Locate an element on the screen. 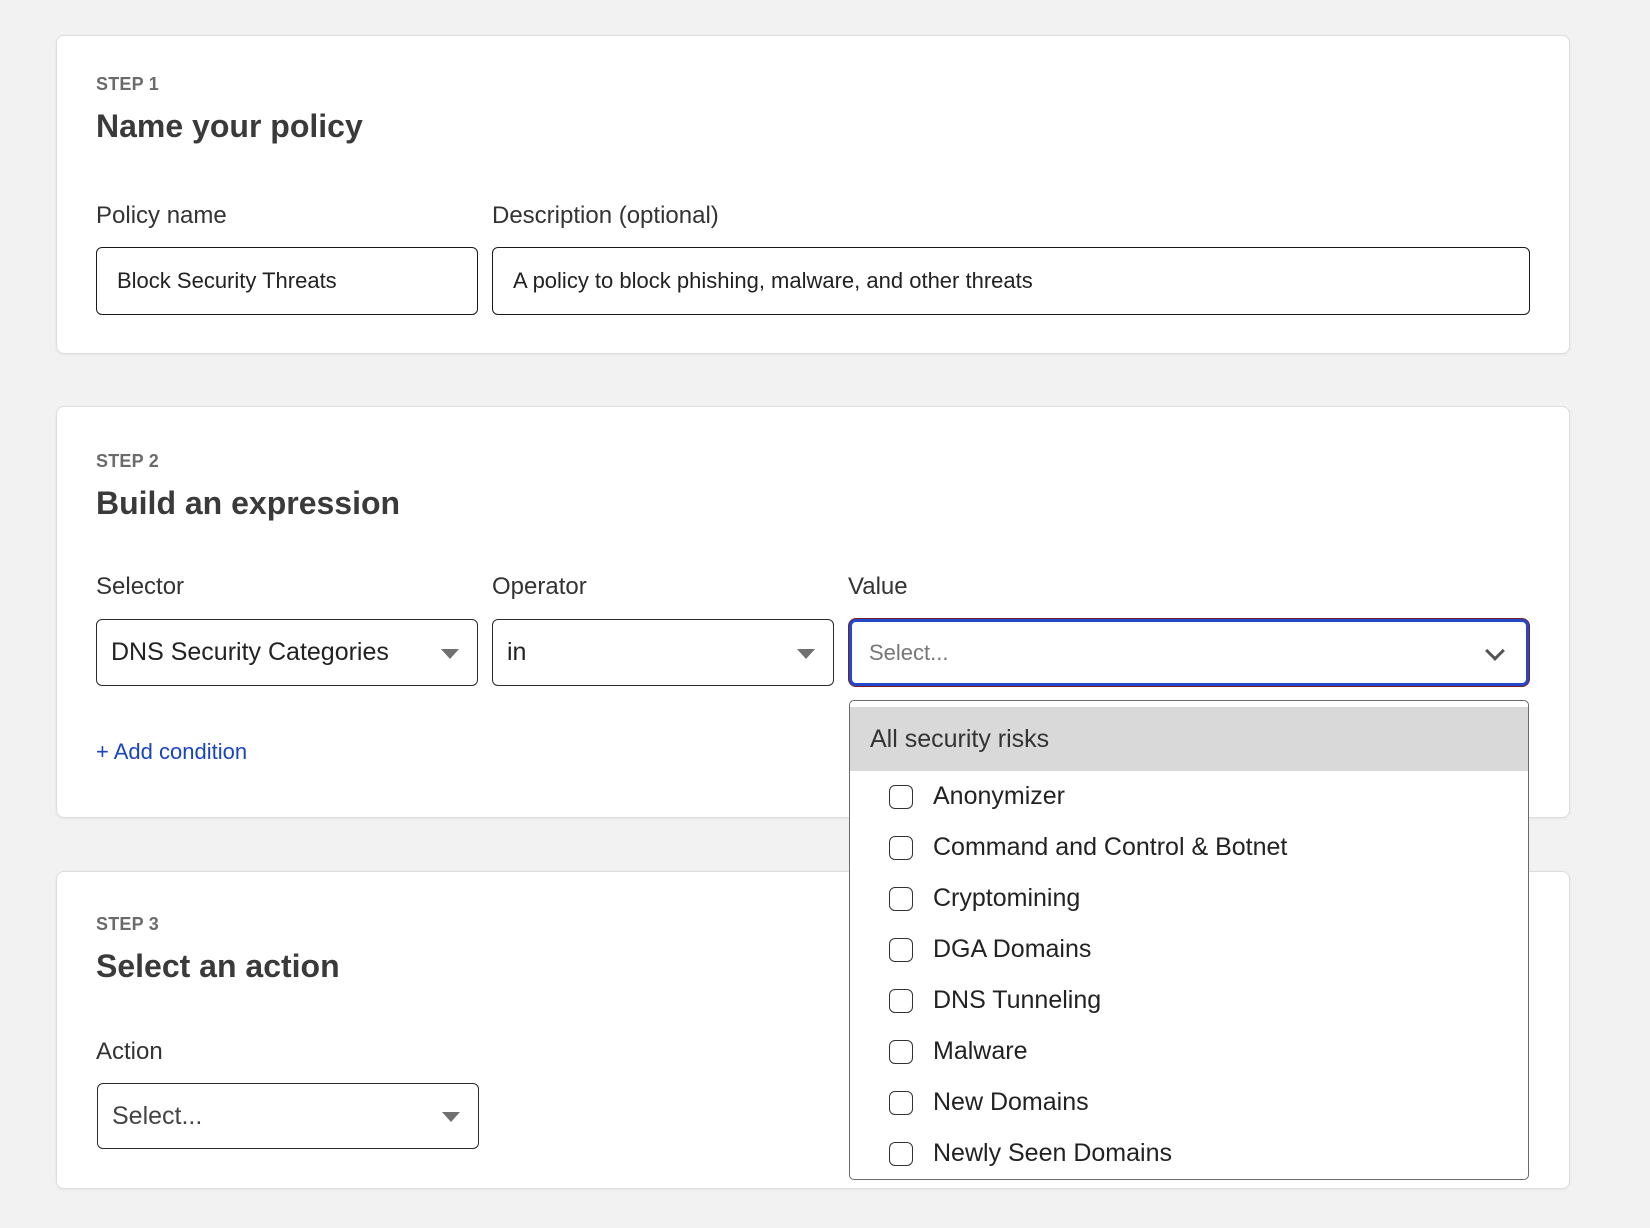 Image resolution: width=1650 pixels, height=1228 pixels. policy-name-value: Block Security Threats is located at coordinates (227, 280).